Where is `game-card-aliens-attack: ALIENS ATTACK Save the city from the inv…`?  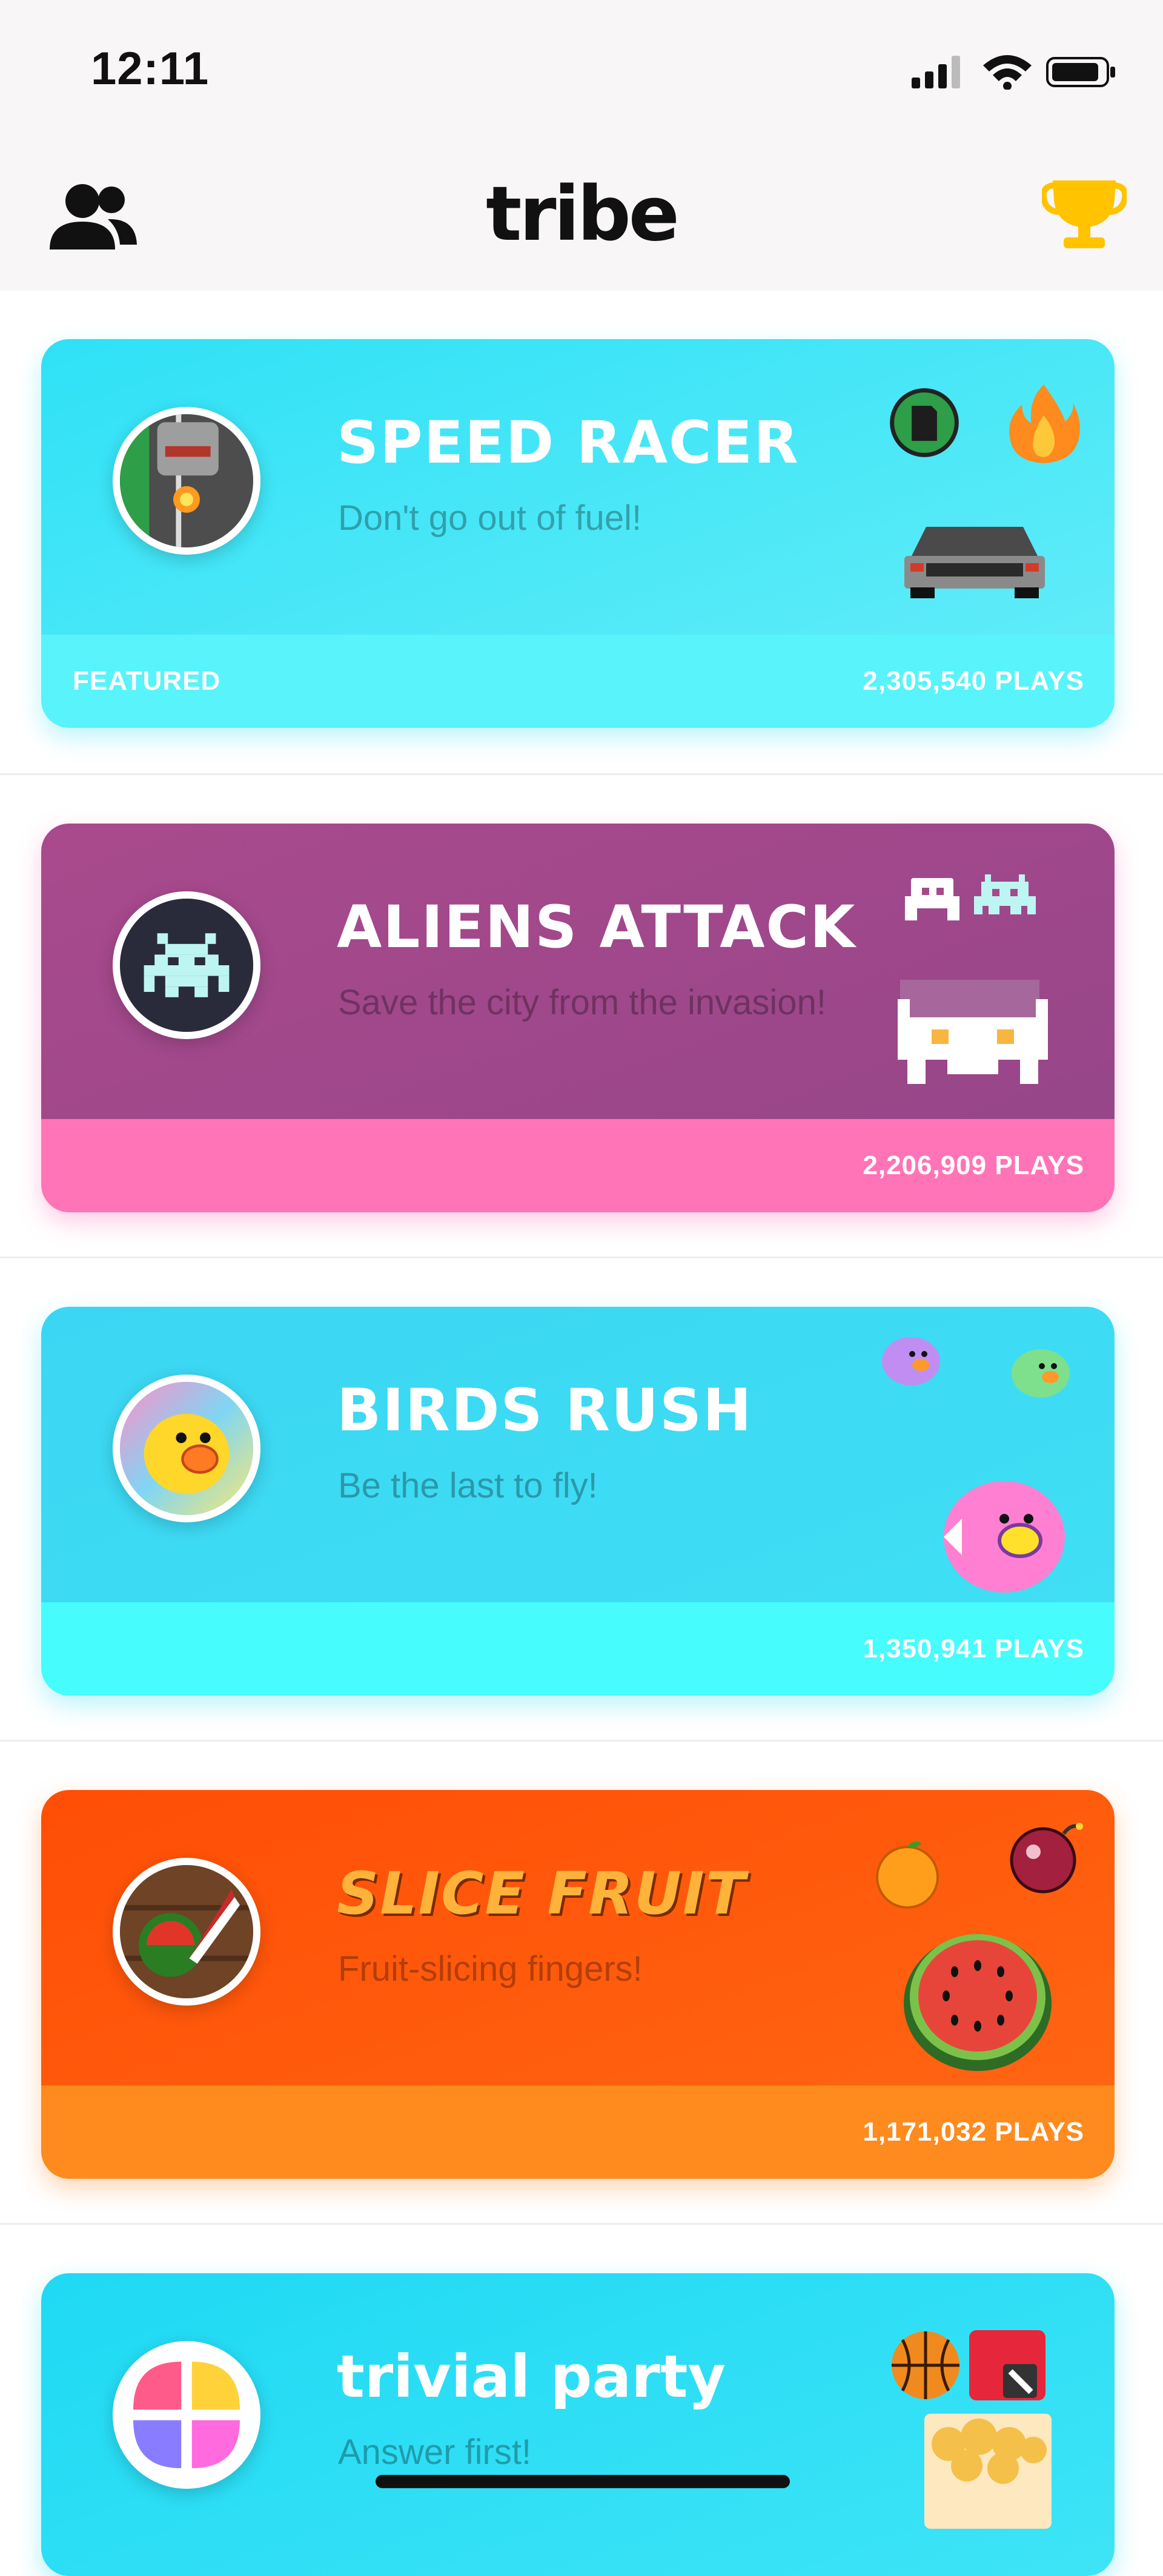 game-card-aliens-attack: ALIENS ATTACK Save the city from the inv… is located at coordinates (578, 1018).